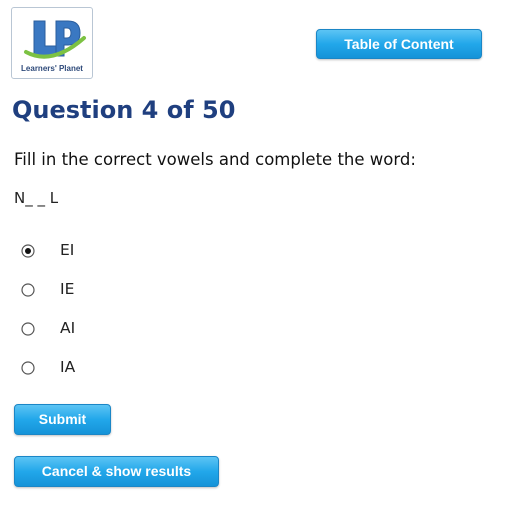 The width and height of the screenshot is (507, 512). Describe the element at coordinates (171, 330) in the screenshot. I see `option-ai: AI` at that location.